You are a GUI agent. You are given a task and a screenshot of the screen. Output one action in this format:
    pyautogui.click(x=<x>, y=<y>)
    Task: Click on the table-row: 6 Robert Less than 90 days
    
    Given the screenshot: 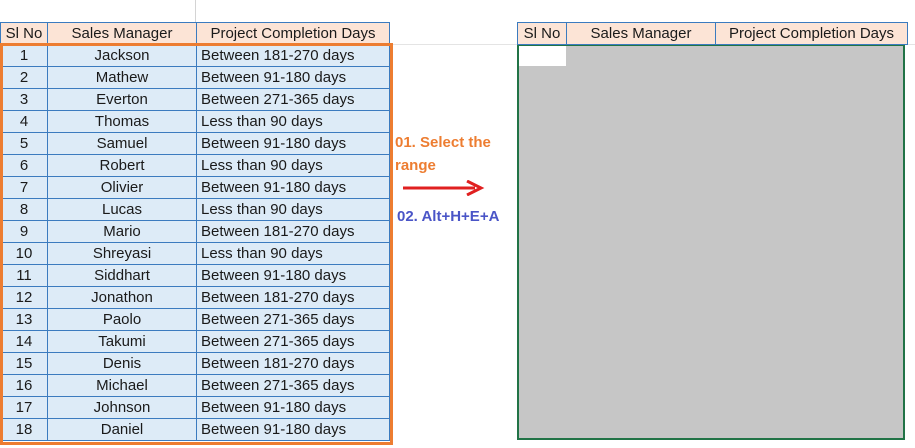 What is the action you would take?
    pyautogui.click(x=195, y=165)
    